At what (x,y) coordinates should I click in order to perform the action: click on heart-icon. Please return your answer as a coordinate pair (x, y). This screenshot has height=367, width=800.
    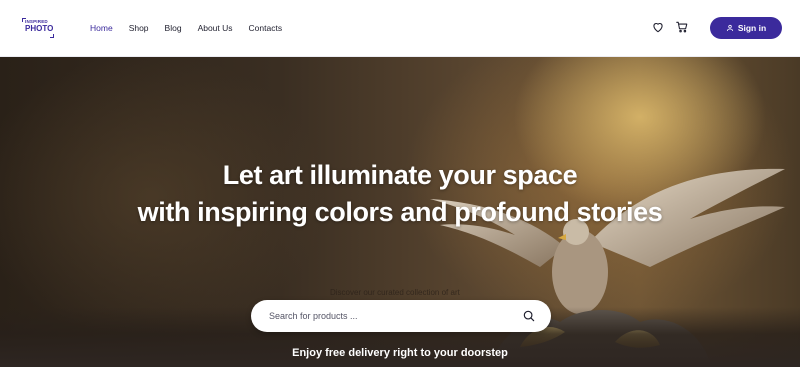
    Looking at the image, I should click on (658, 27).